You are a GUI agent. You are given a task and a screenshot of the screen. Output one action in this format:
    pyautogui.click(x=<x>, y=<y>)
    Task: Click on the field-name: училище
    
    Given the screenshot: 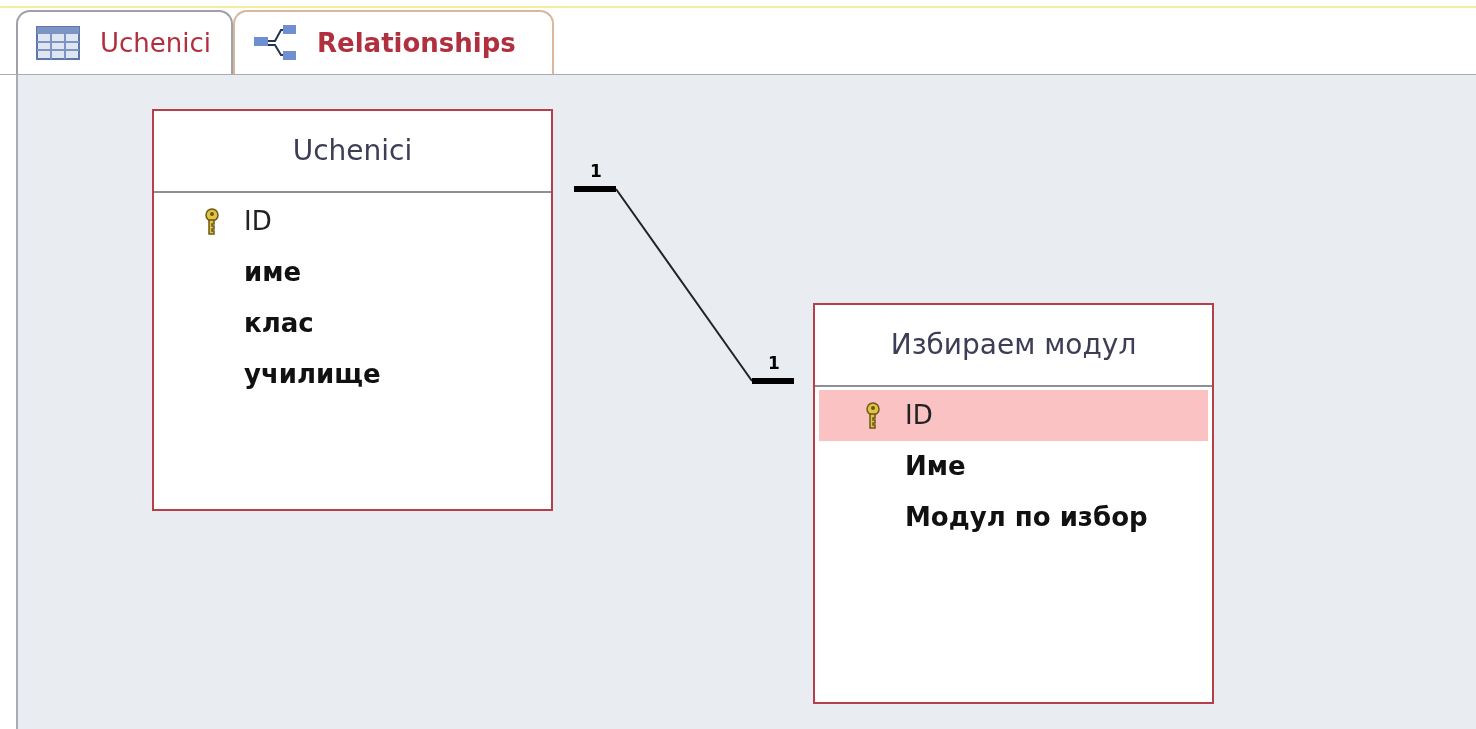 What is the action you would take?
    pyautogui.click(x=312, y=374)
    